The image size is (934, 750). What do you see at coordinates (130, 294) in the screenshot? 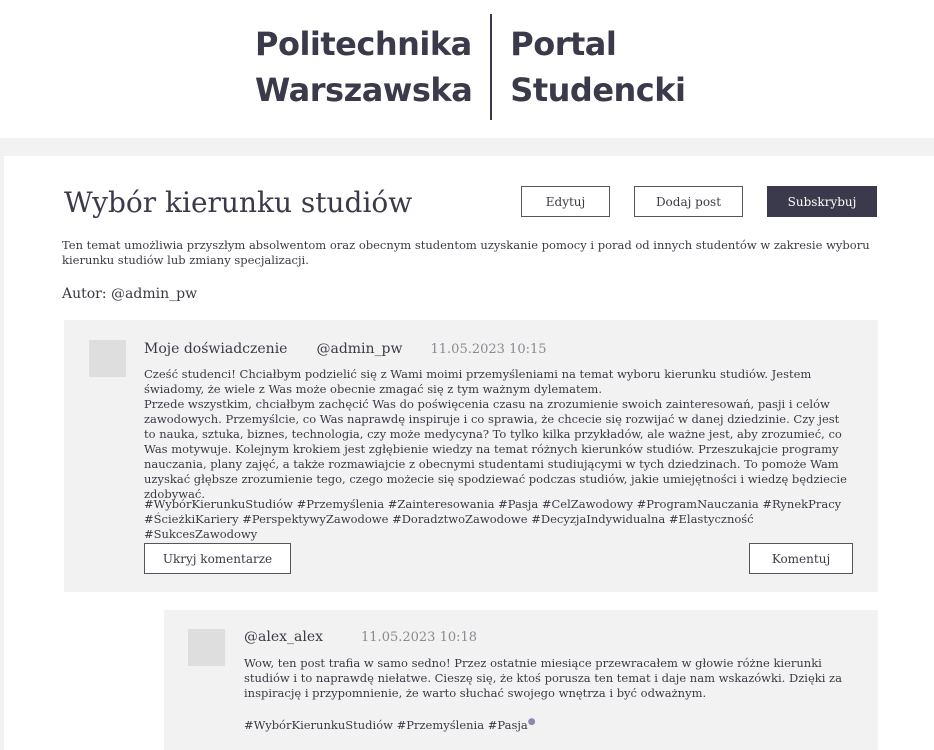
I see `topic-author: Autor: @admin_pw` at bounding box center [130, 294].